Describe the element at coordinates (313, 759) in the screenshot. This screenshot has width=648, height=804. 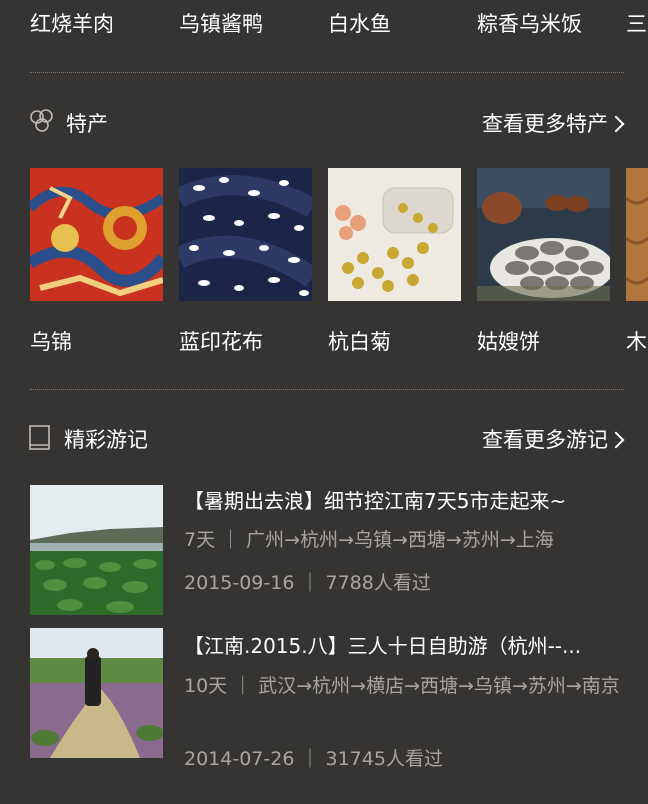
I see `travelogue-meta: 2014-07-26 ｜ 31745人看过` at that location.